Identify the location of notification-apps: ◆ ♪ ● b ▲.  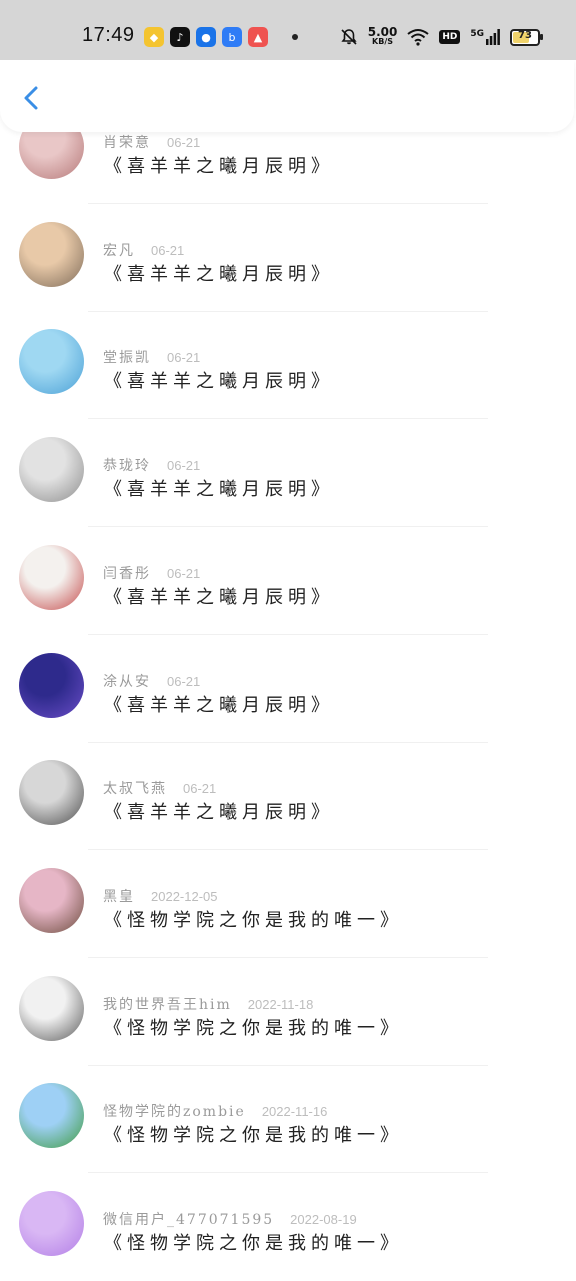
(221, 37).